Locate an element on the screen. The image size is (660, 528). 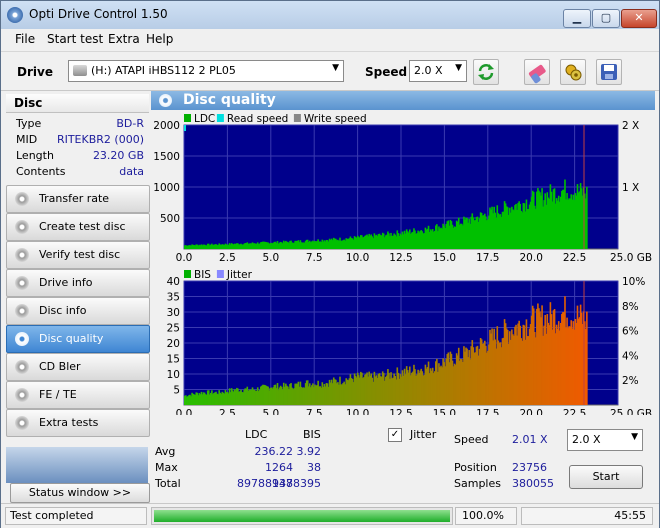
y-tick-label: 35 is located at coordinates (173, 298).